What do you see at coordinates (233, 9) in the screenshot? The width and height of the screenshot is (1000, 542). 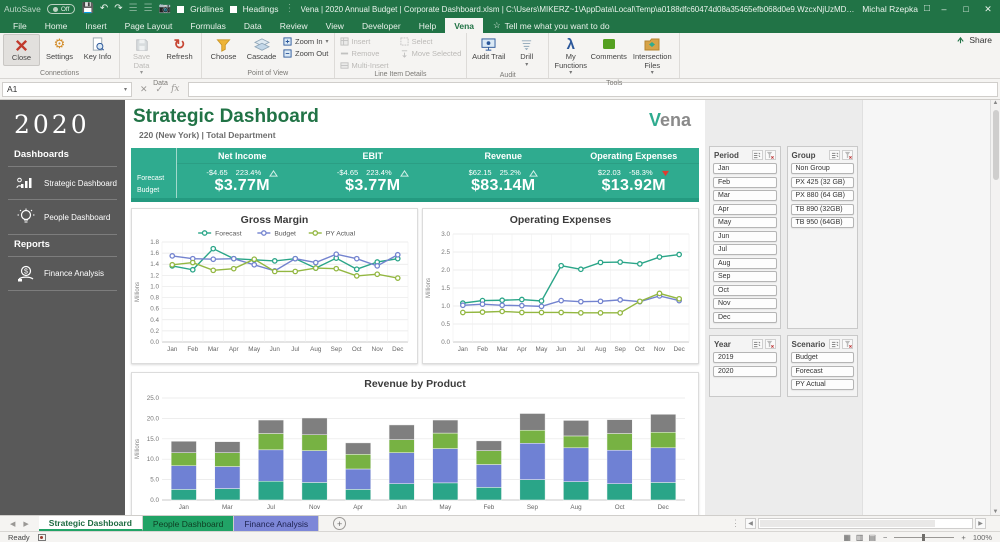 I see `headings-checkbox` at bounding box center [233, 9].